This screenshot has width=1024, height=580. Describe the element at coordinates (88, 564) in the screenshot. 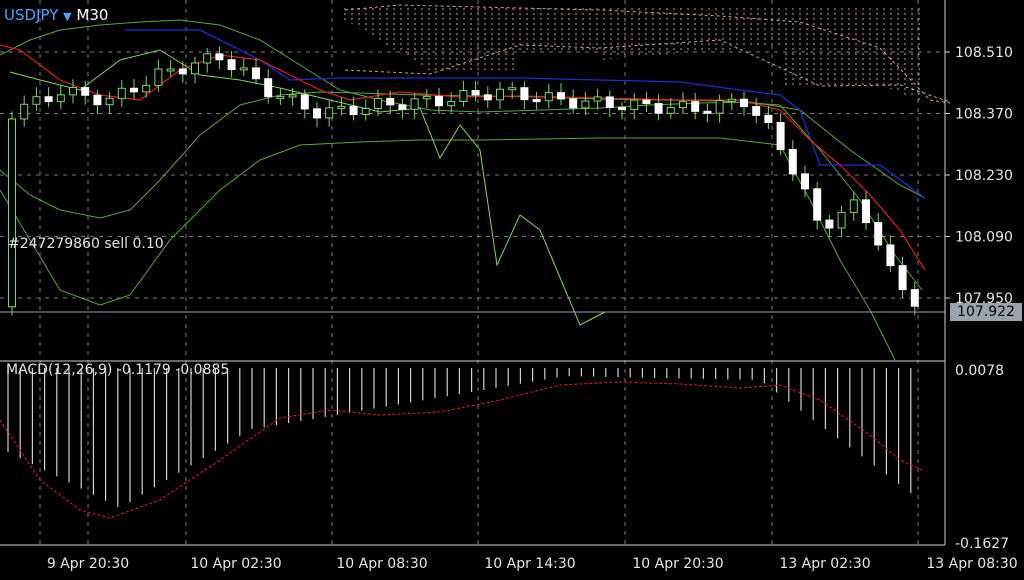

I see `time-axis-tick: 9 Apr 20:30` at that location.